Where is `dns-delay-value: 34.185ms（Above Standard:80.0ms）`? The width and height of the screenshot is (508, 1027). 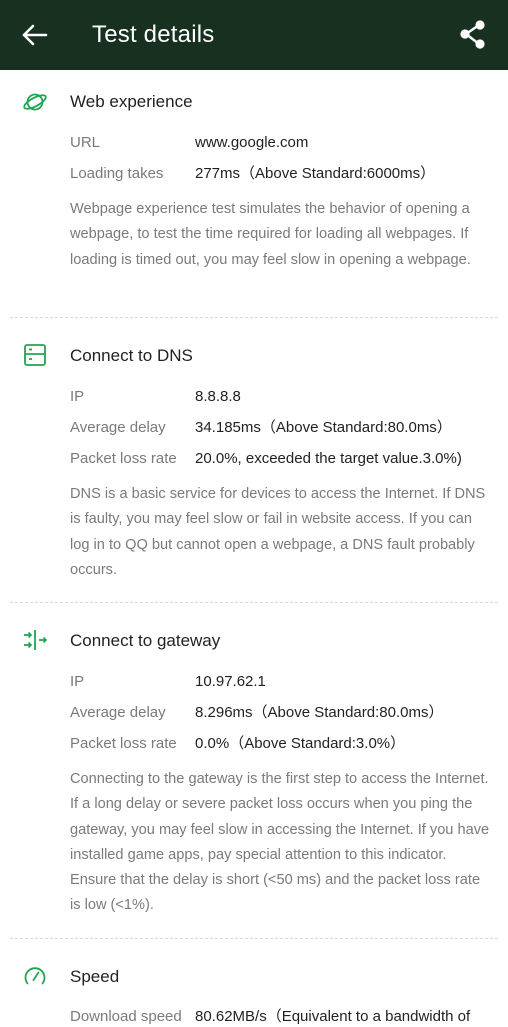 dns-delay-value: 34.185ms（Above Standard:80.0ms） is located at coordinates (323, 427).